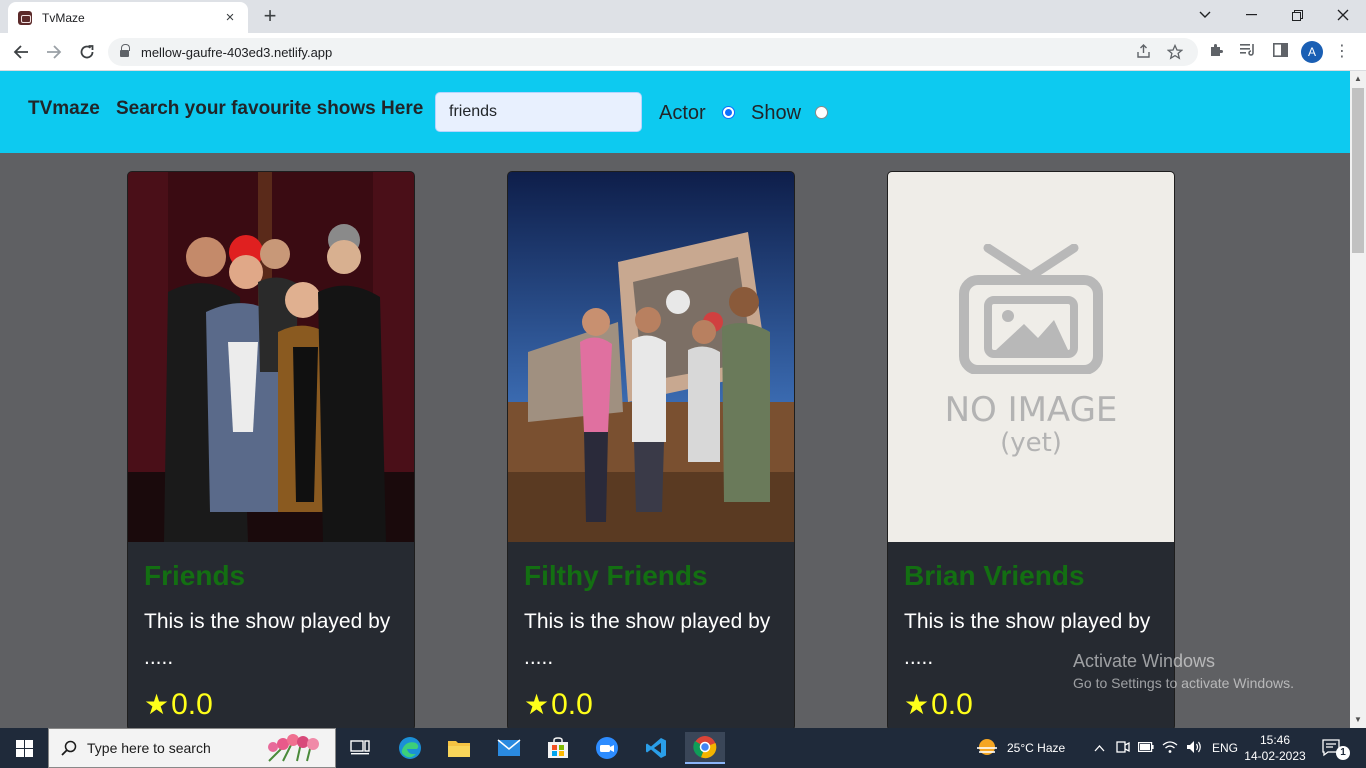 The image size is (1366, 768). What do you see at coordinates (125, 50) in the screenshot?
I see `lock-icon` at bounding box center [125, 50].